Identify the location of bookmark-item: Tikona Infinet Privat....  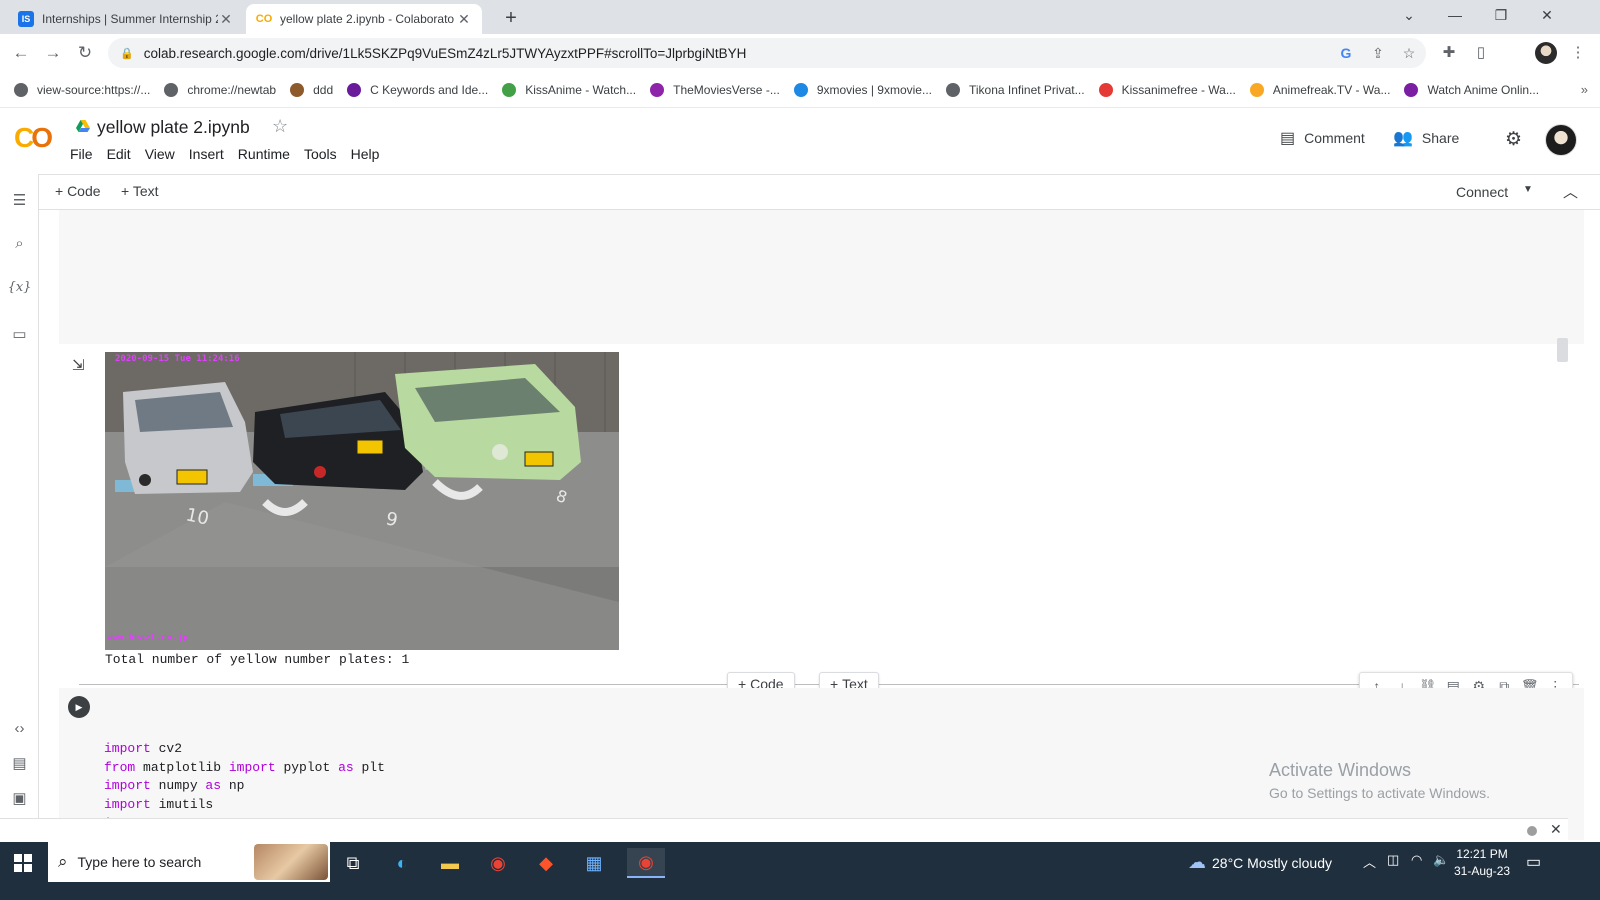
(1015, 89).